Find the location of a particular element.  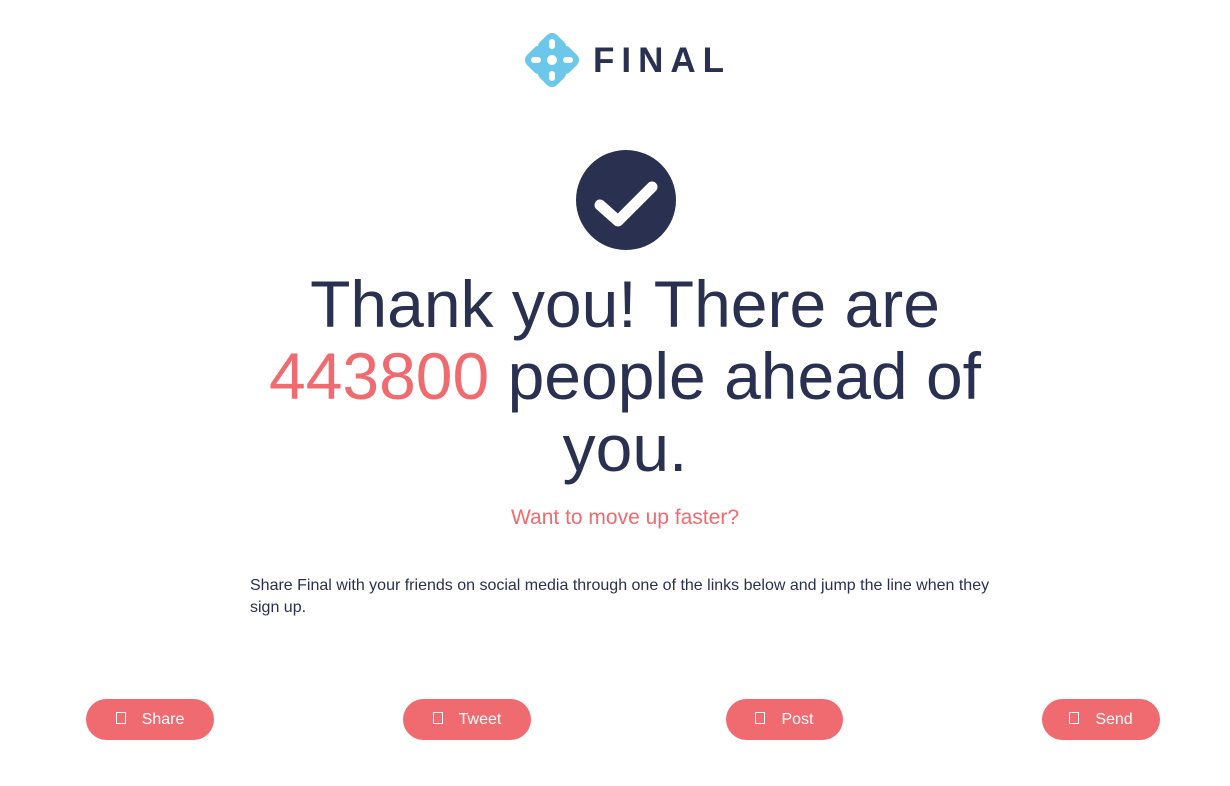

checkmark-icon is located at coordinates (626, 200).